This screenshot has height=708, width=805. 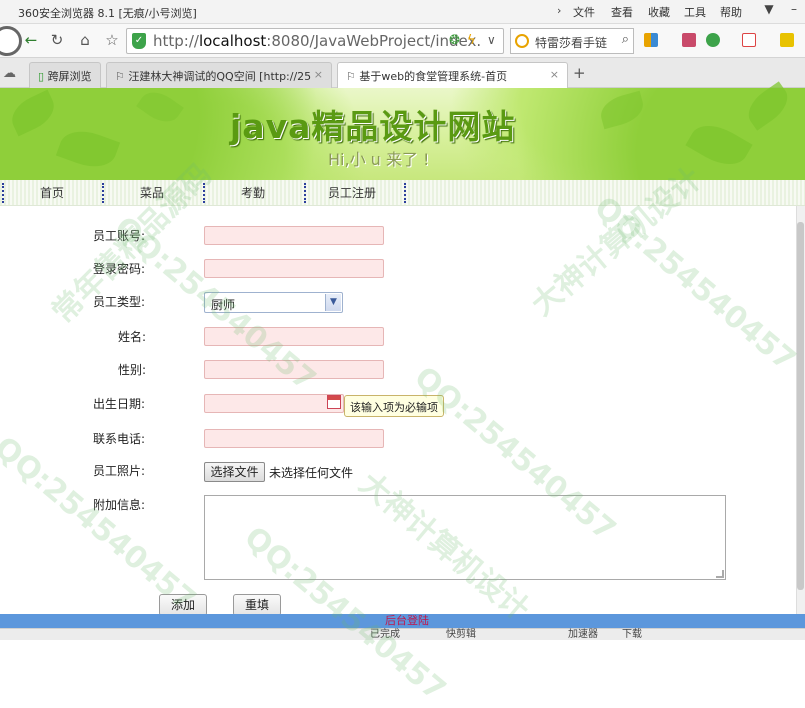 I want to click on site-banner: java精品设计网站 Hi,小 u 来了 !, so click(x=402, y=130).